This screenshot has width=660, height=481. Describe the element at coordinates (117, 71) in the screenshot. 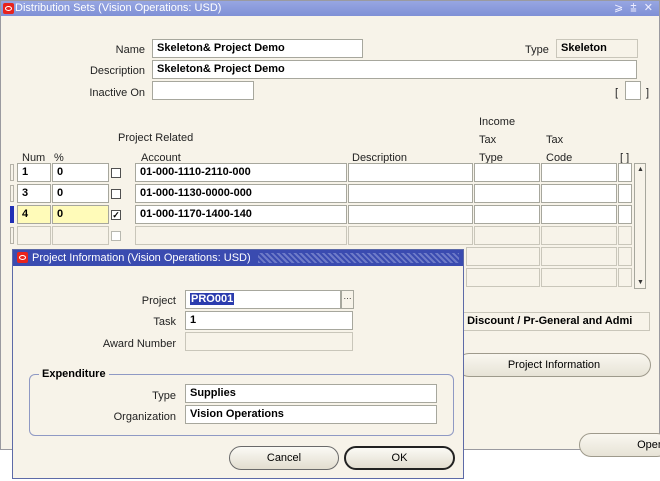

I see `description-label: Description` at that location.